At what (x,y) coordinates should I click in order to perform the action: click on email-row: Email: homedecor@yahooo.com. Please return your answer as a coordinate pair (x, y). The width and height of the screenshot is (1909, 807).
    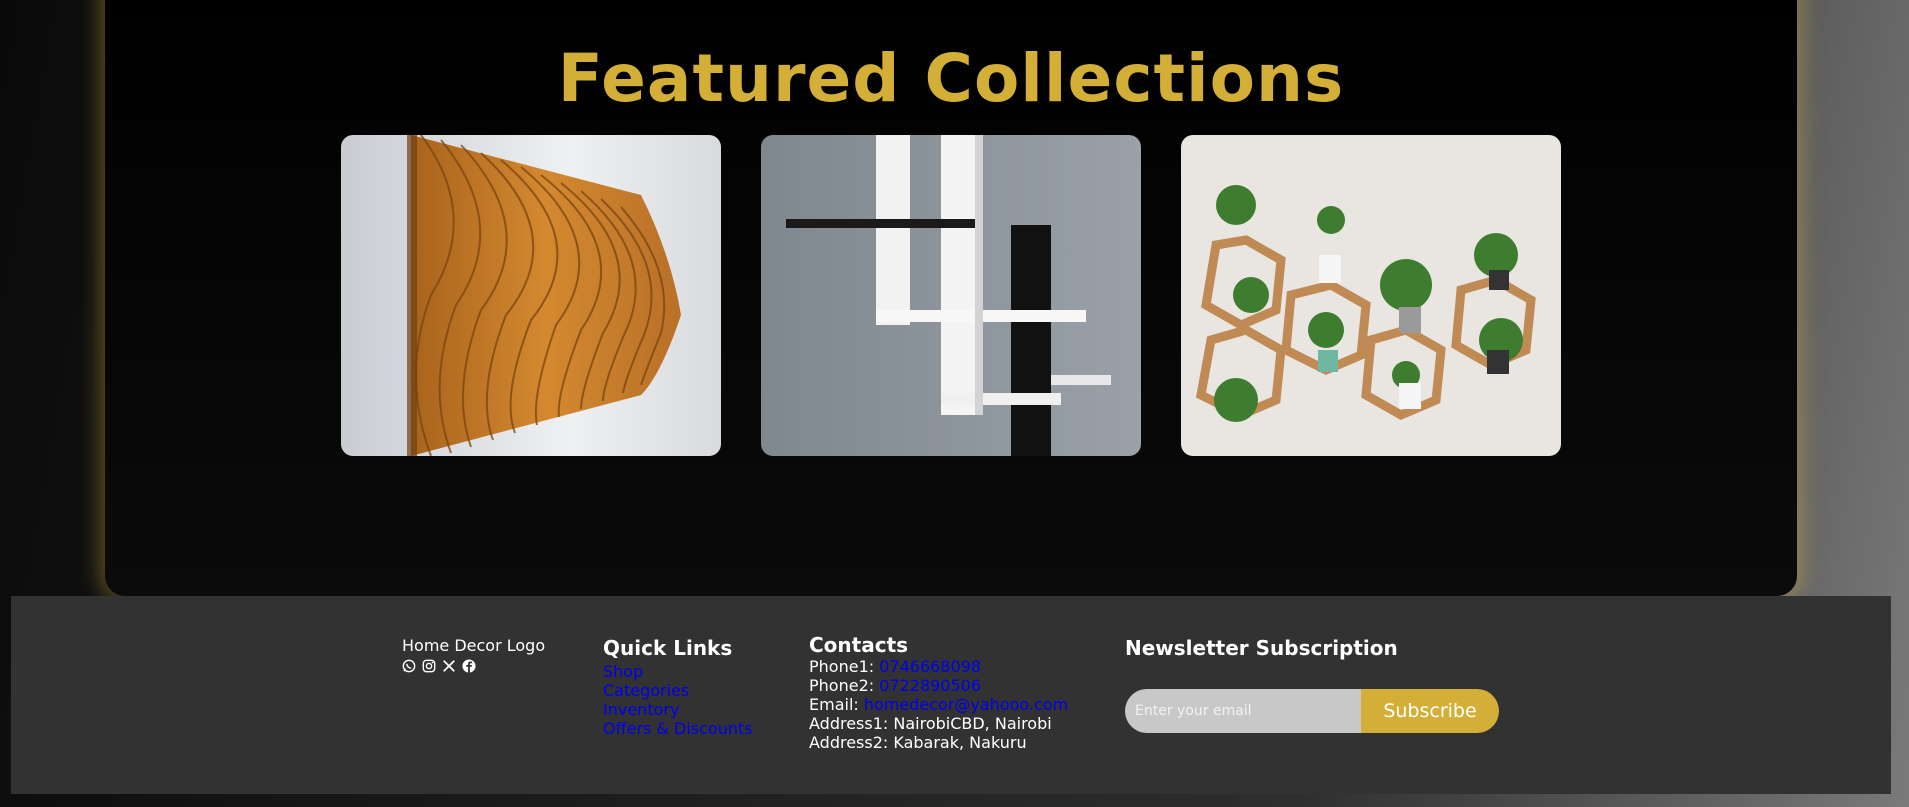
    Looking at the image, I should click on (938, 704).